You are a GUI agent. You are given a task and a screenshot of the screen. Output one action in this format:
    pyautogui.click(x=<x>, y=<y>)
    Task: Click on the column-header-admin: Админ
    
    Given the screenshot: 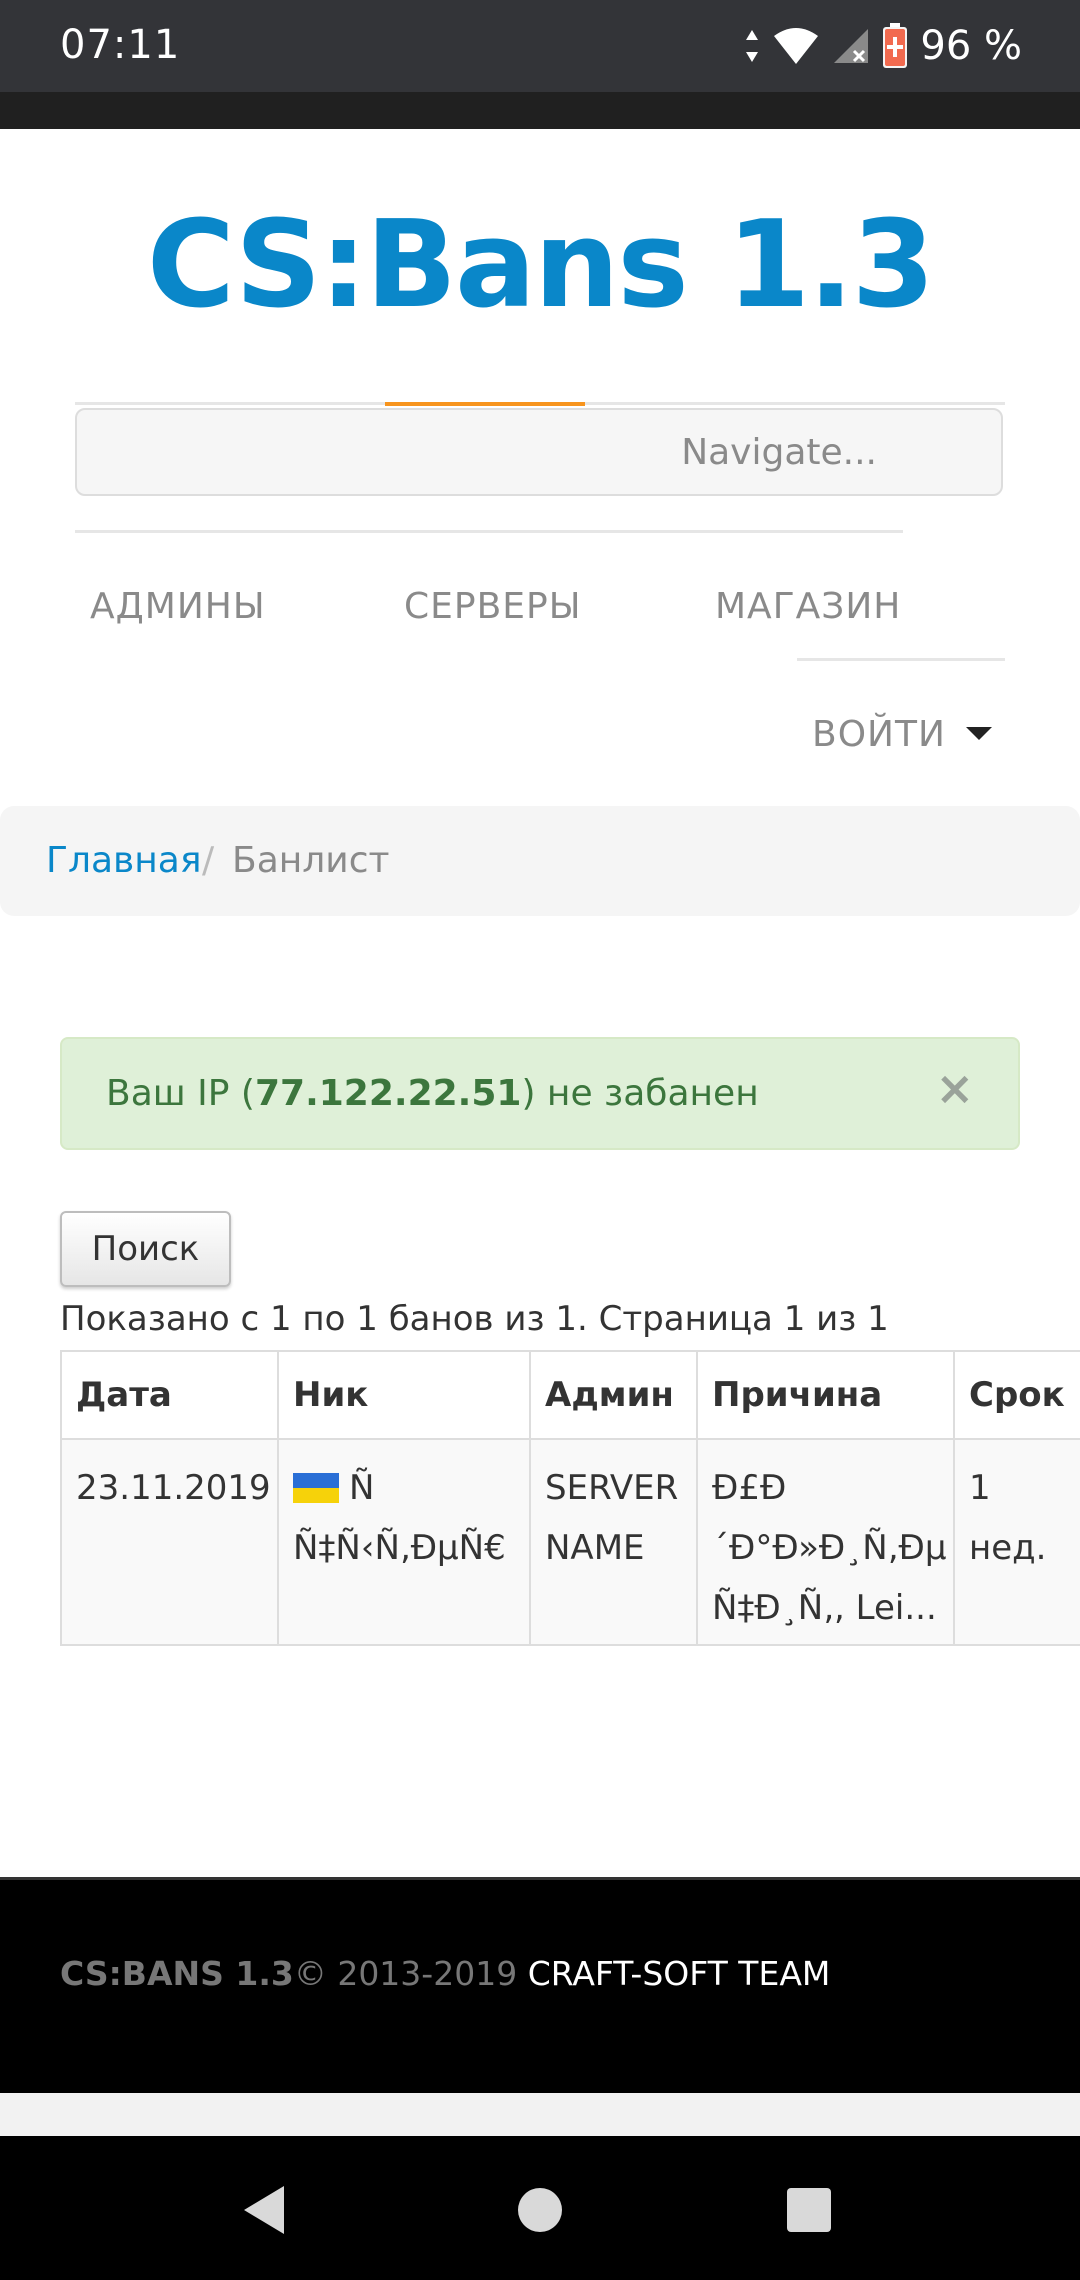 What is the action you would take?
    pyautogui.click(x=613, y=1395)
    